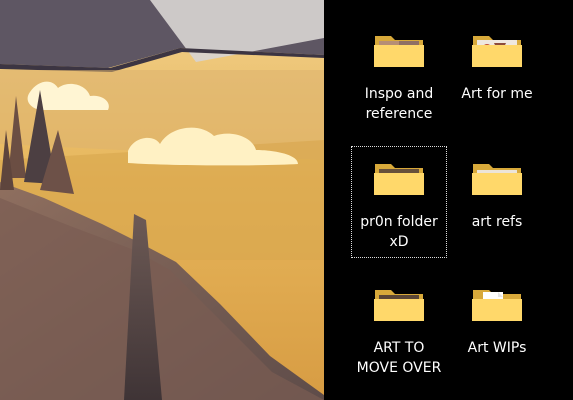 This screenshot has height=400, width=573. I want to click on desktop-folder-art-for-me: Art for me, so click(497, 74).